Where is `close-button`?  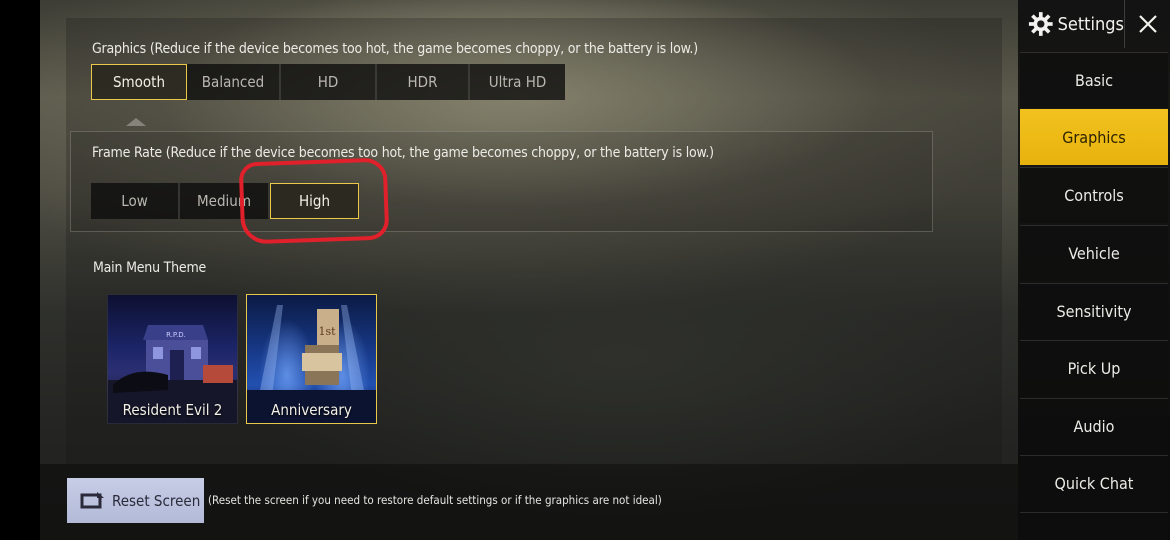 close-button is located at coordinates (1147, 24).